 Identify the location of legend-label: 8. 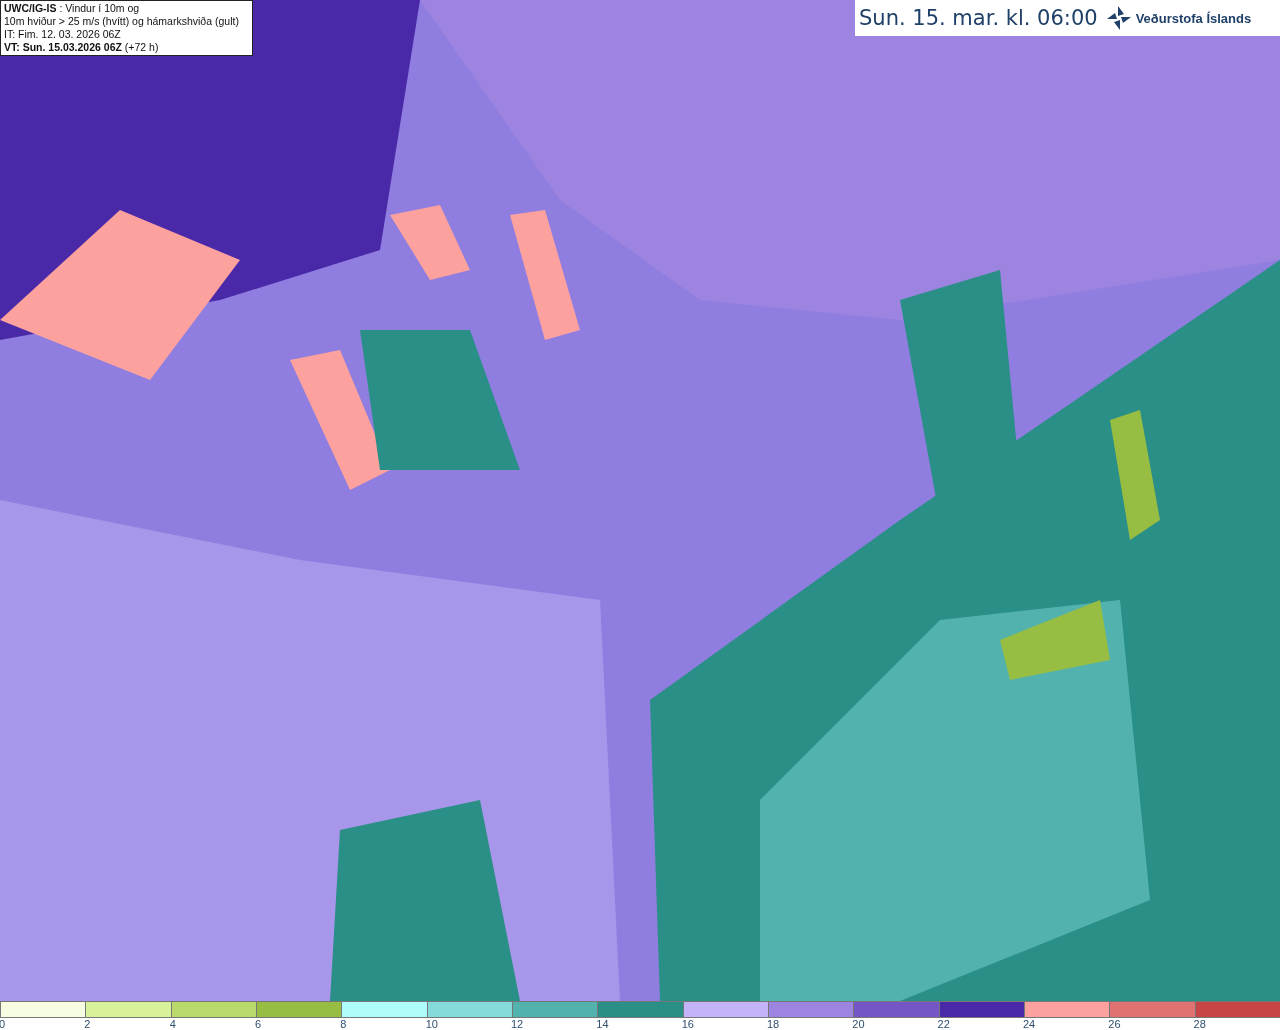
(343, 1024).